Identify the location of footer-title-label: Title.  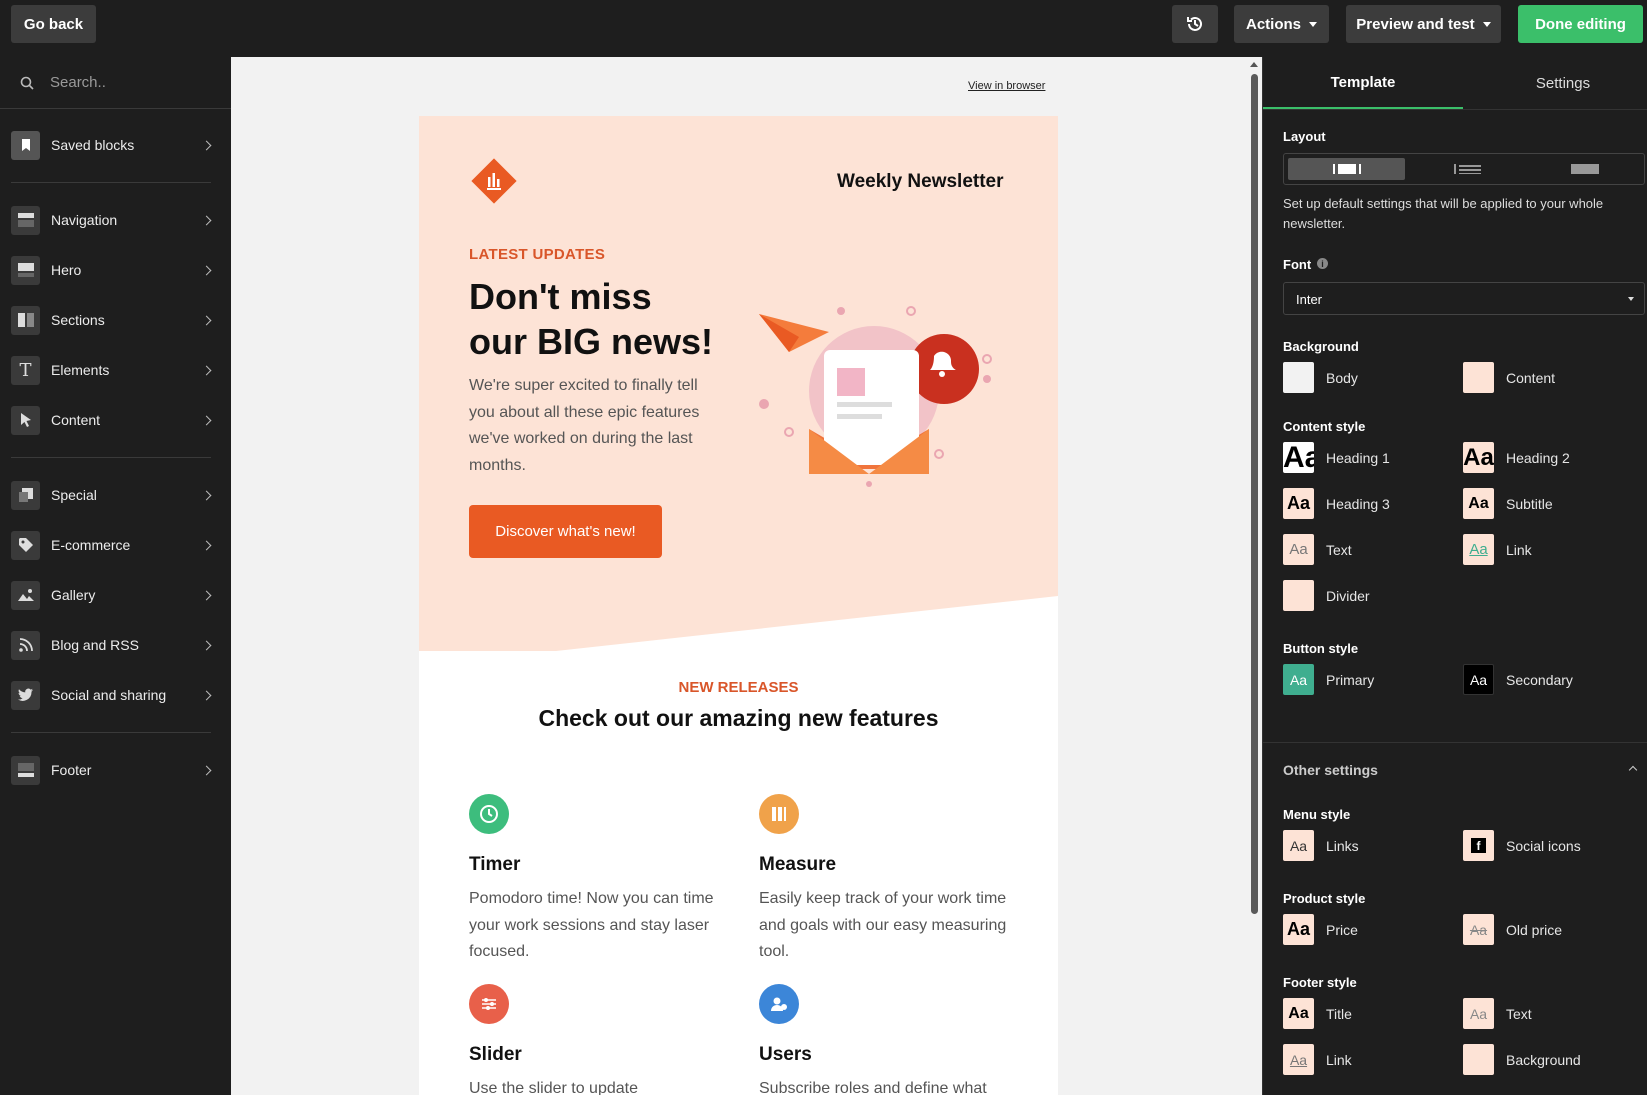
(1339, 1014).